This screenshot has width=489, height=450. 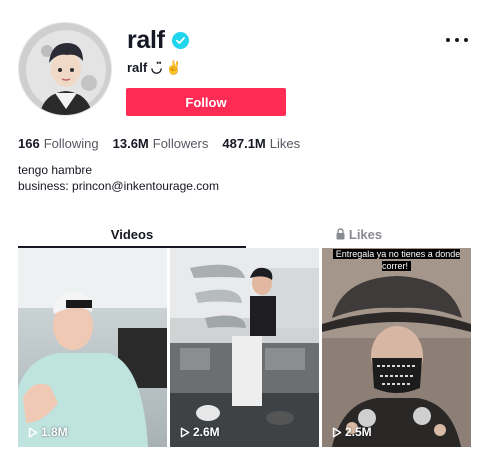 What do you see at coordinates (55, 170) in the screenshot?
I see `bio-line: tengo hambre` at bounding box center [55, 170].